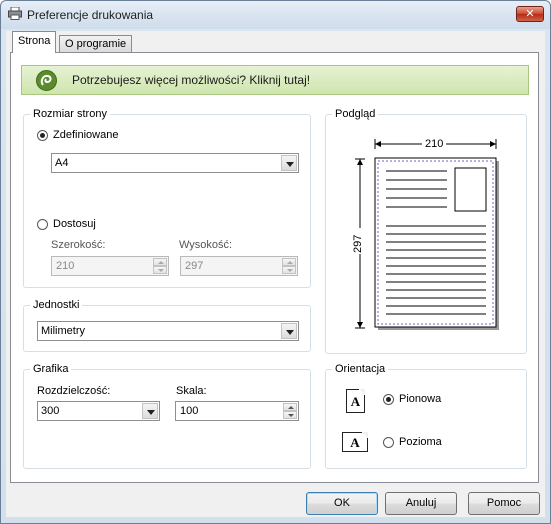 The width and height of the screenshot is (551, 524). I want to click on scale-value: 100, so click(189, 411).